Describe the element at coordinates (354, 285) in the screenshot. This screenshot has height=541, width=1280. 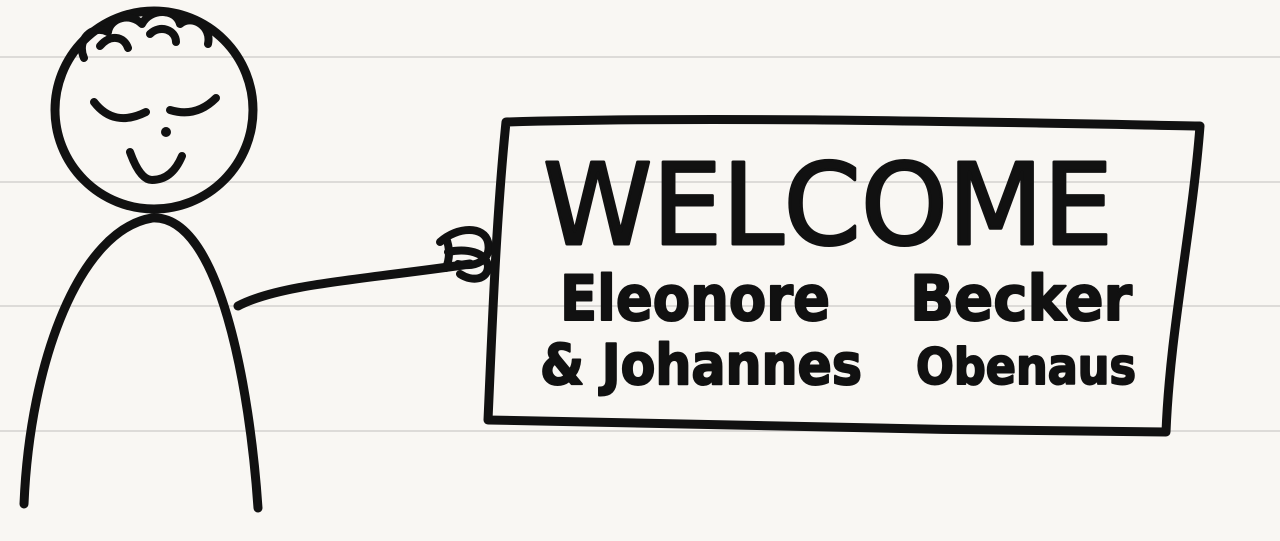
I see `figure-arm` at that location.